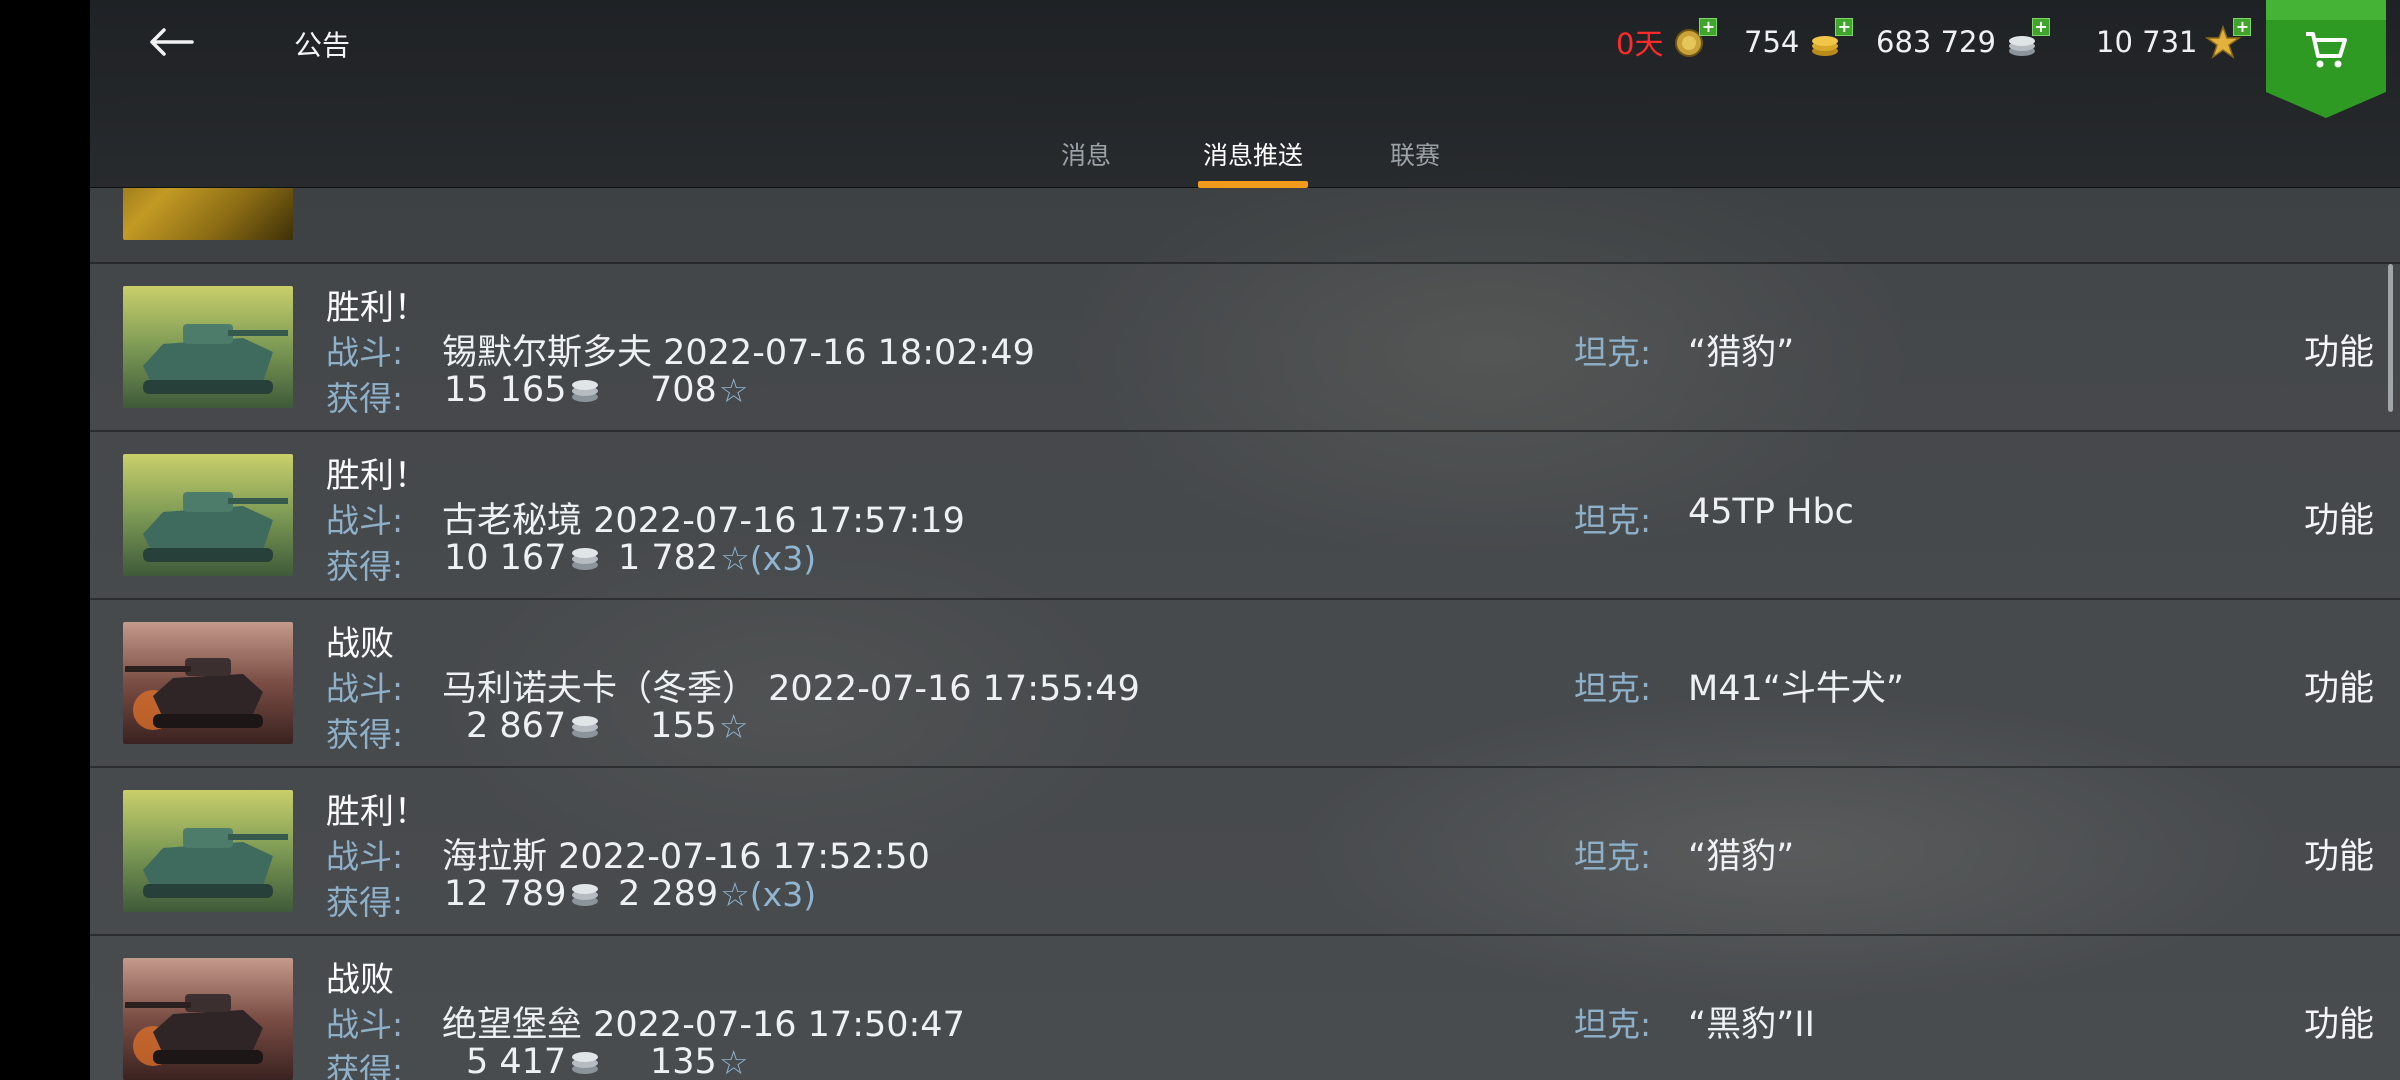 This screenshot has height=1080, width=2400. Describe the element at coordinates (783, 894) in the screenshot. I see `xp-multiplier: (x3)` at that location.